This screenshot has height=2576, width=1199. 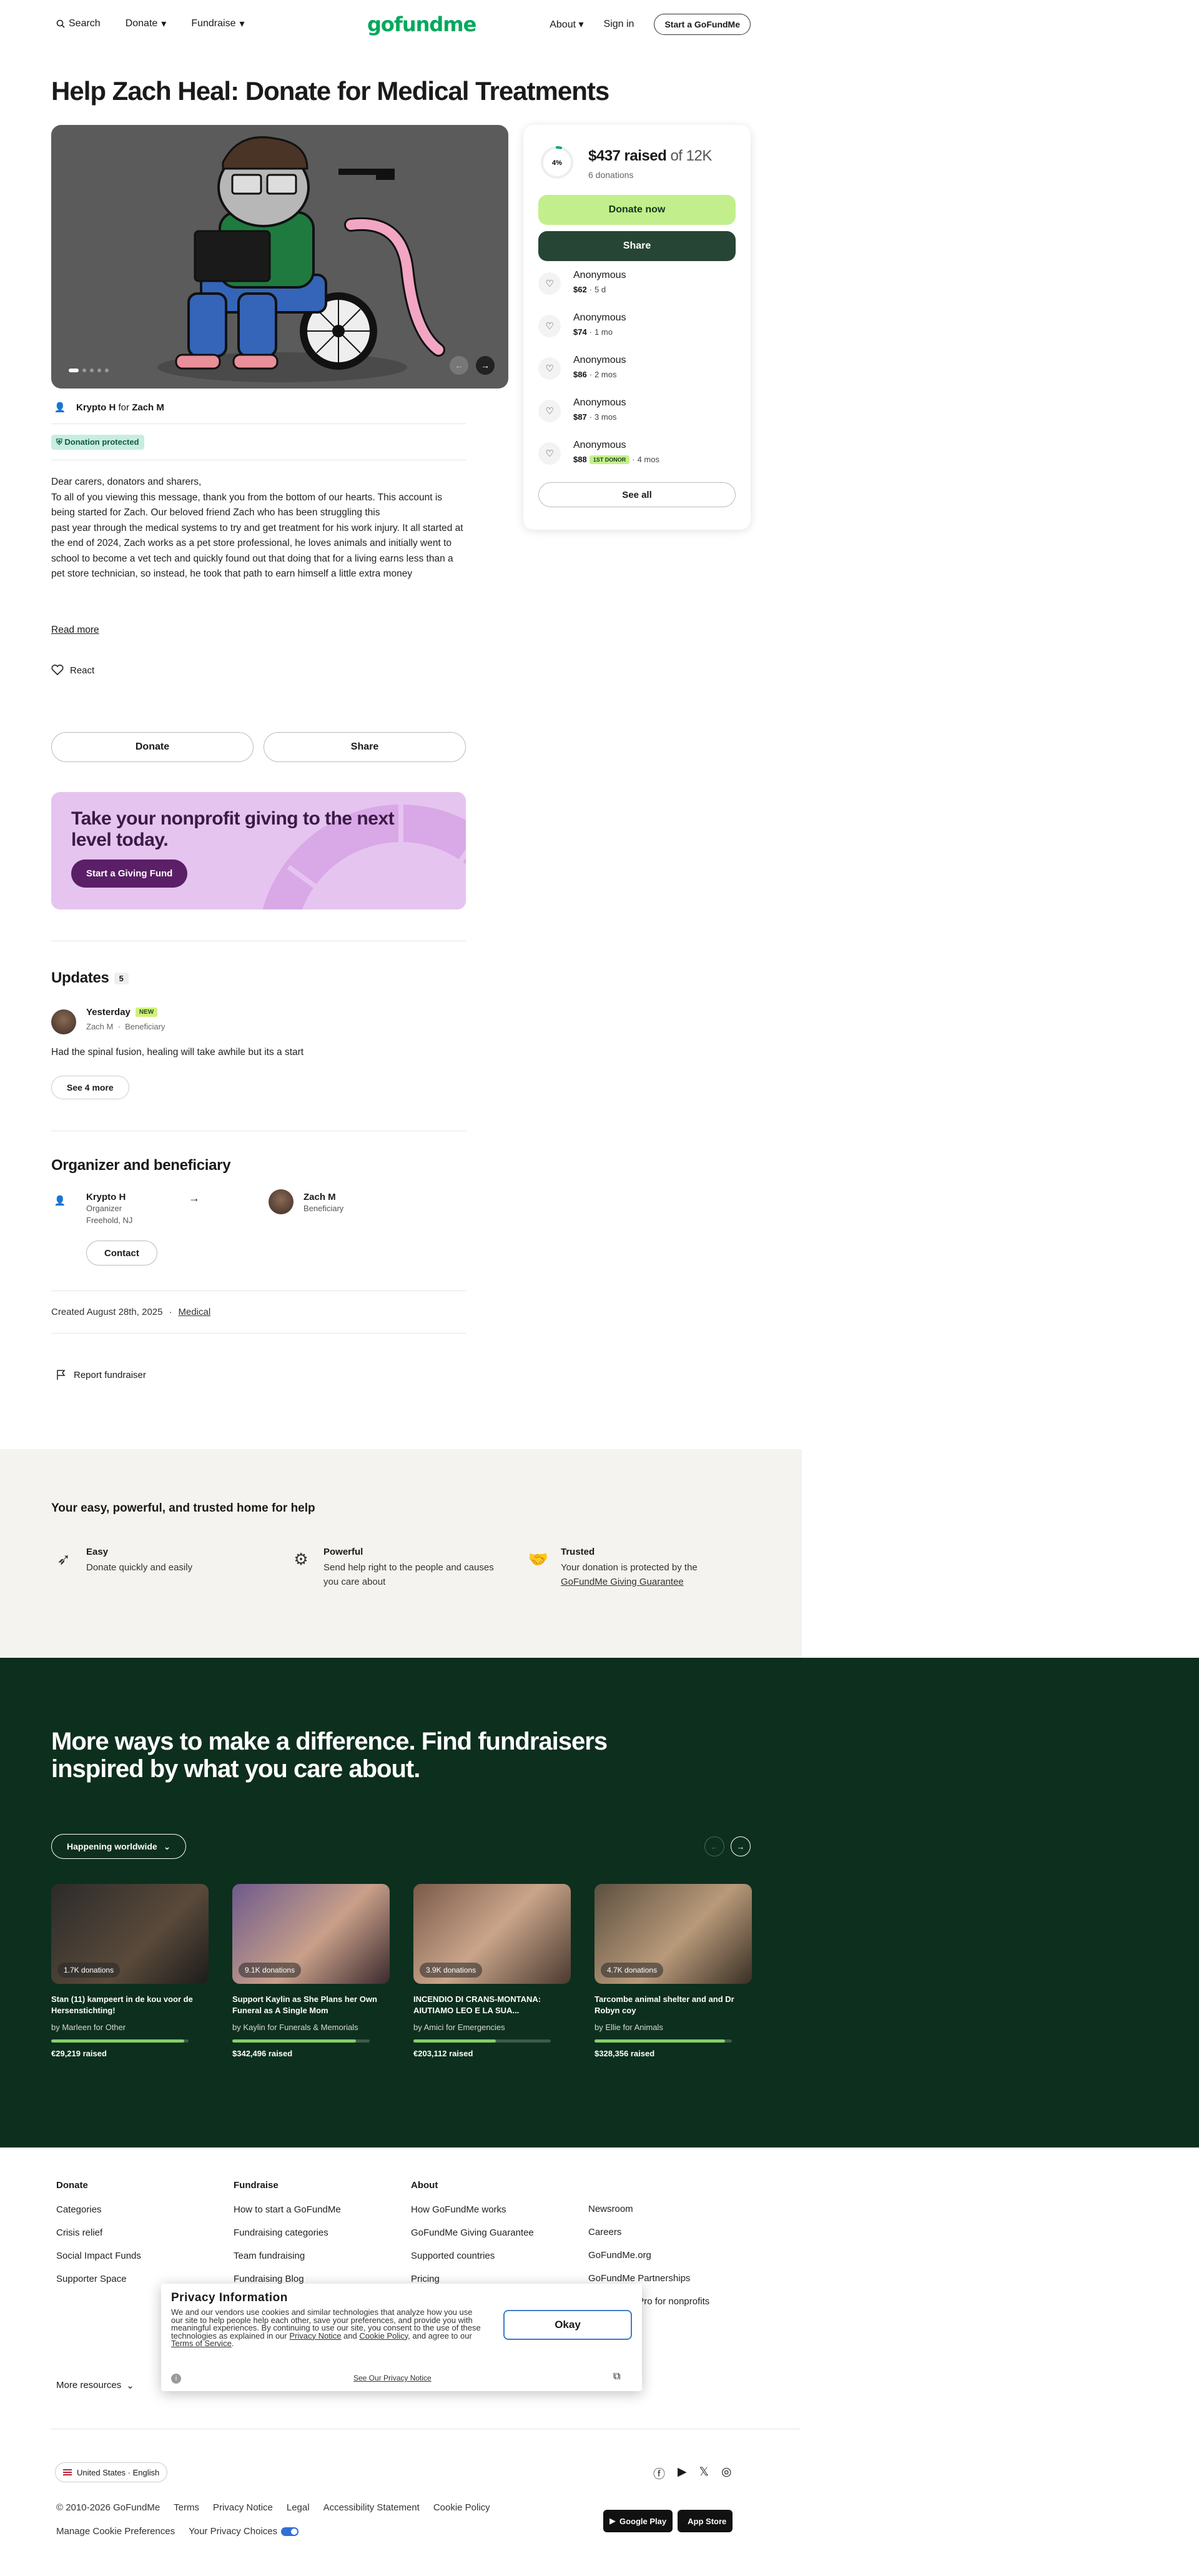 I want to click on react-button: React, so click(x=72, y=670).